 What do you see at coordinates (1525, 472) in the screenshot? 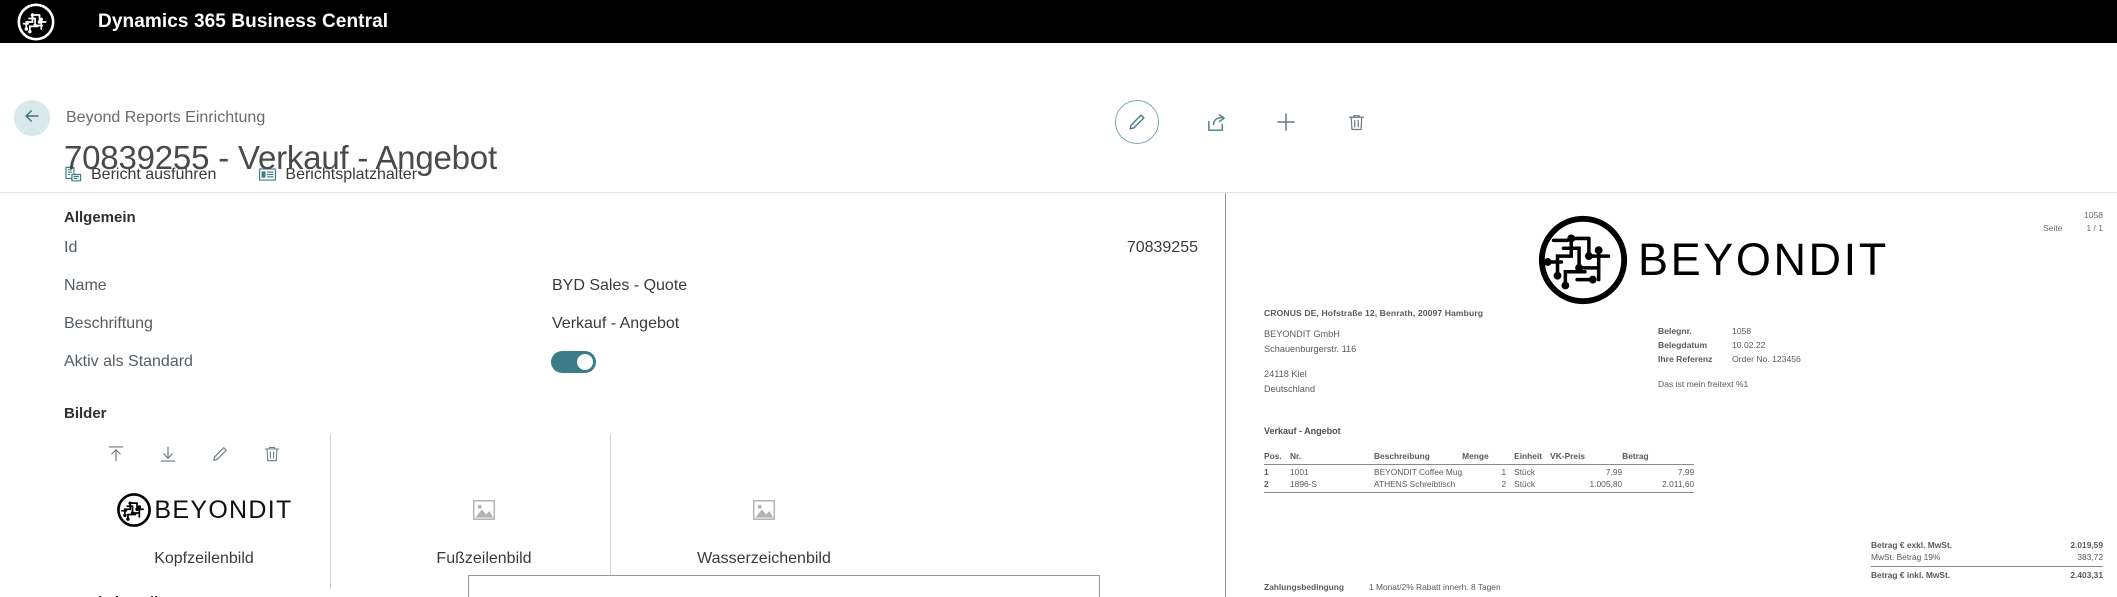
I see `cell-einheit: Stück` at bounding box center [1525, 472].